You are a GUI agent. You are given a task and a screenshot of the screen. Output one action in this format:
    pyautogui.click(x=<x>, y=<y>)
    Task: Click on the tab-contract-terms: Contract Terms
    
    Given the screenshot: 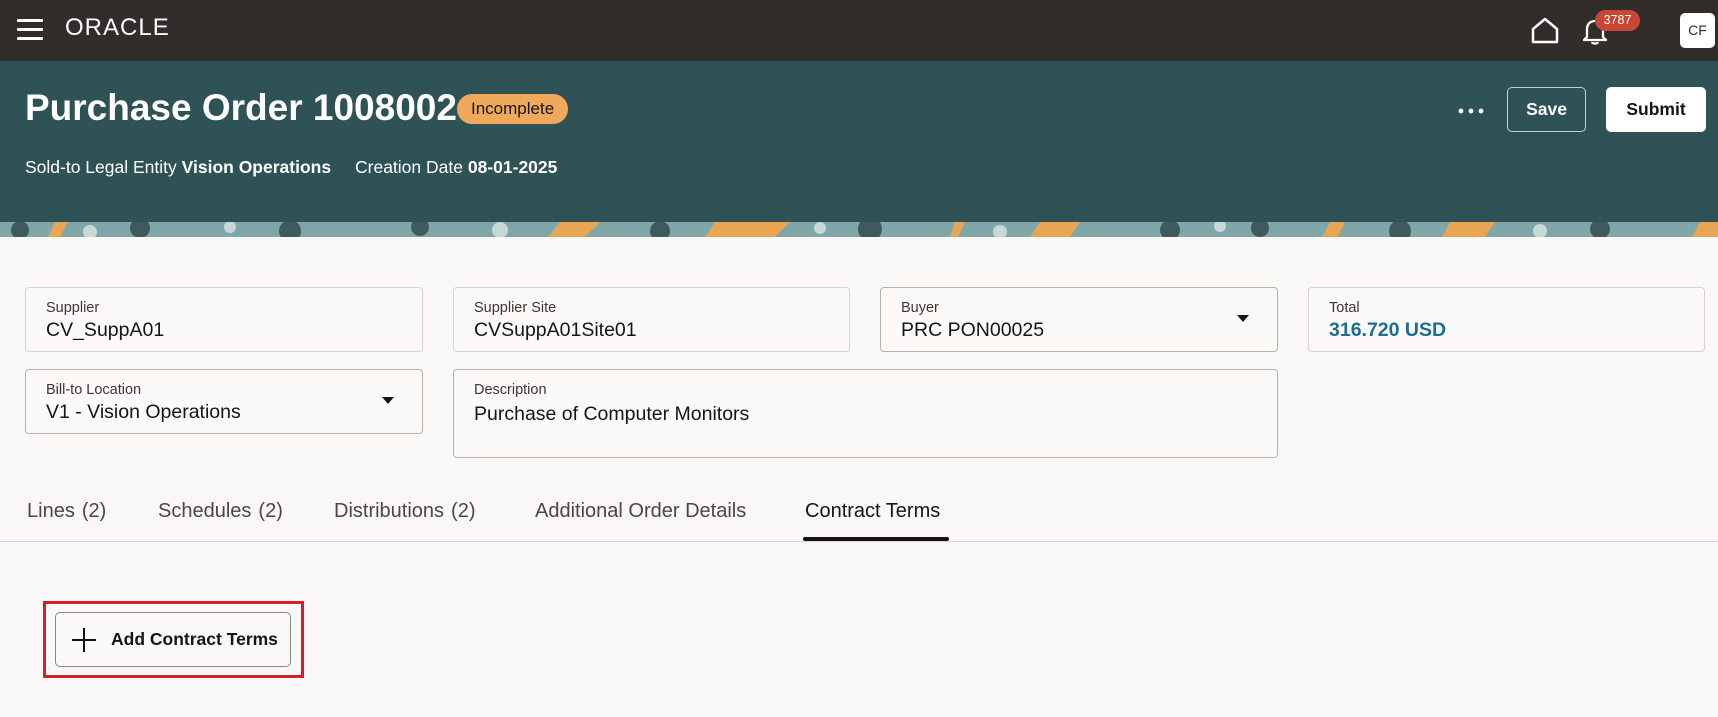 What is the action you would take?
    pyautogui.click(x=872, y=511)
    